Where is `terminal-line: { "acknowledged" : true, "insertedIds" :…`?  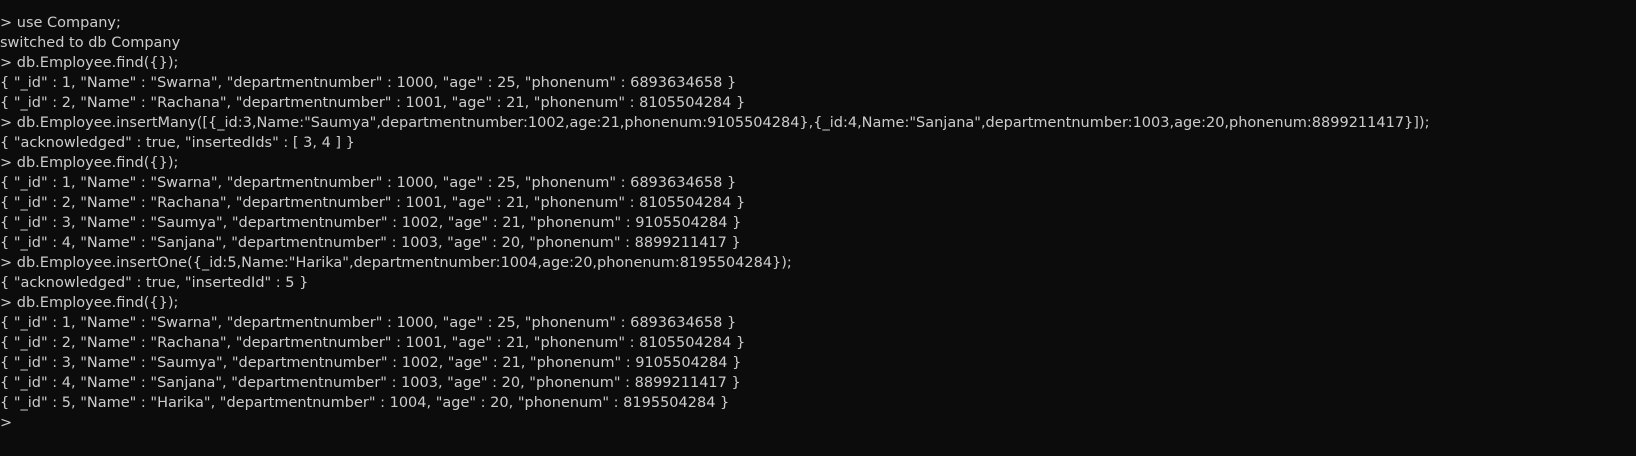
terminal-line: { "acknowledged" : true, "insertedIds" :… is located at coordinates (177, 143).